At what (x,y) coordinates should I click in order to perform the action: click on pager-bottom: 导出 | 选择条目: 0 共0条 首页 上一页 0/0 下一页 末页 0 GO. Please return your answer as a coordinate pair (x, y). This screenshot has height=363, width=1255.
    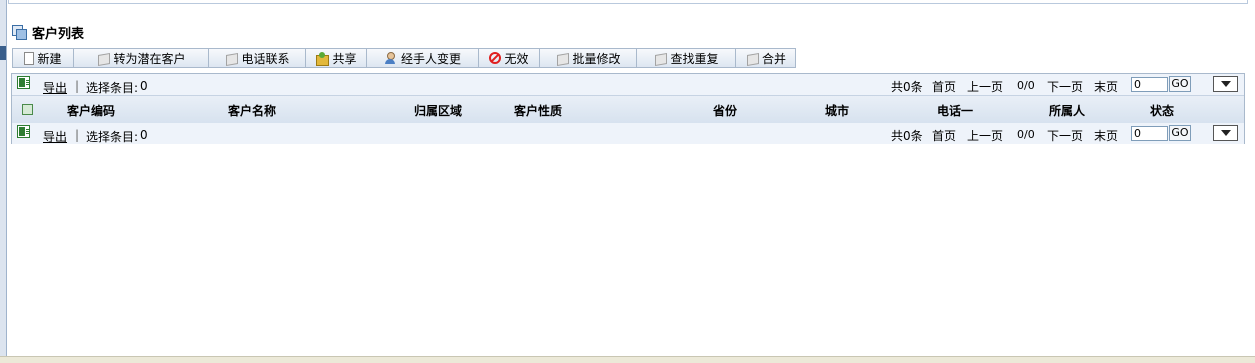
    Looking at the image, I should click on (628, 133).